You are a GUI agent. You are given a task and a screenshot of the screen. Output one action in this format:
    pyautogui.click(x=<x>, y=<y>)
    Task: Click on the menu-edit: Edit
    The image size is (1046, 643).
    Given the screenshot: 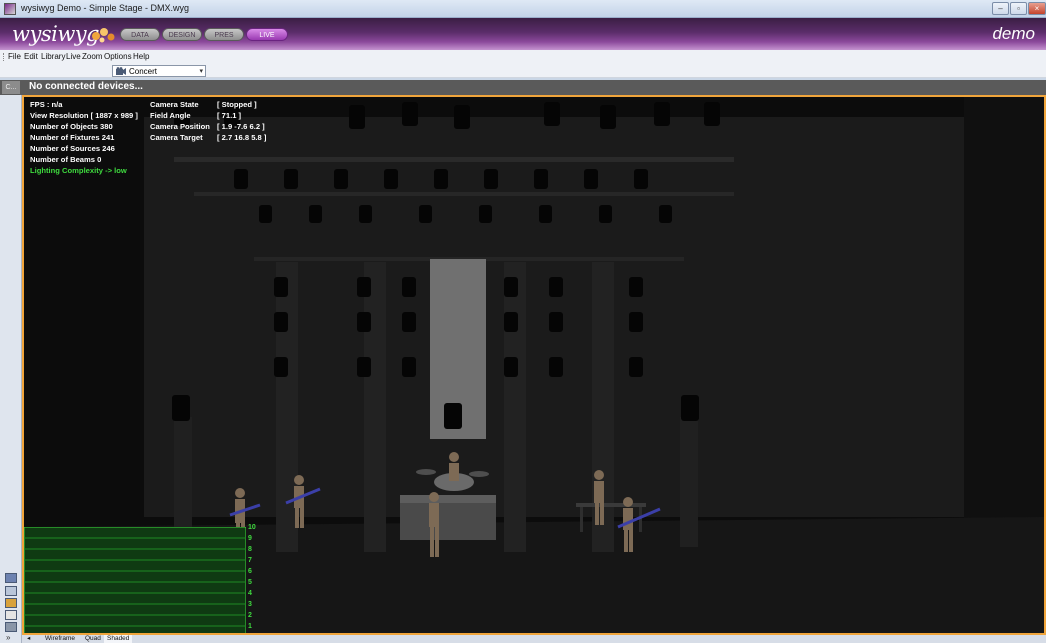 What is the action you would take?
    pyautogui.click(x=31, y=56)
    